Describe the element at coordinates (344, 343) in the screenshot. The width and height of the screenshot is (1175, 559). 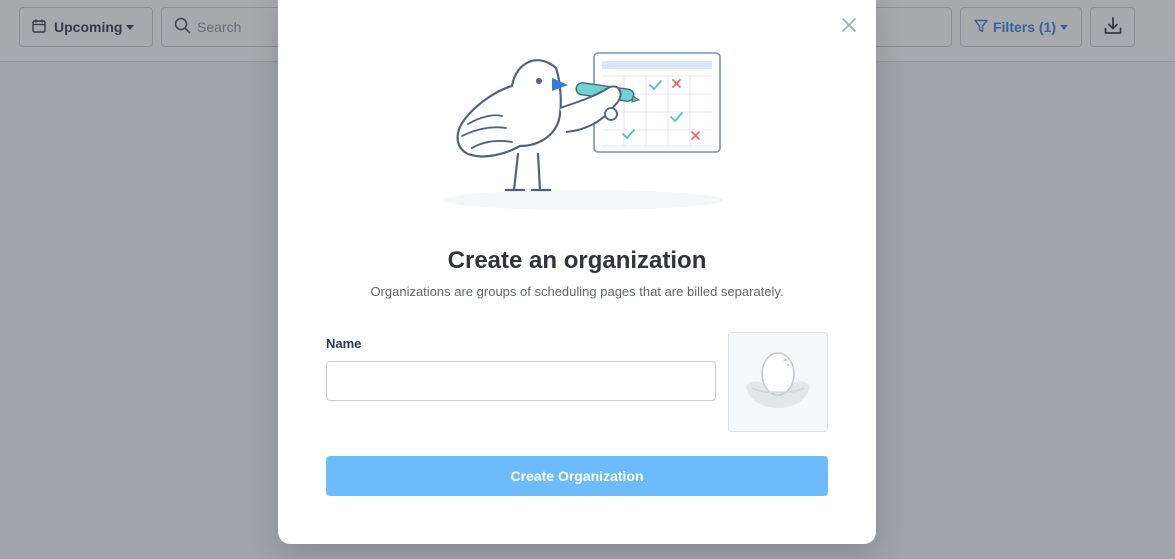
I see `name-label: Name` at that location.